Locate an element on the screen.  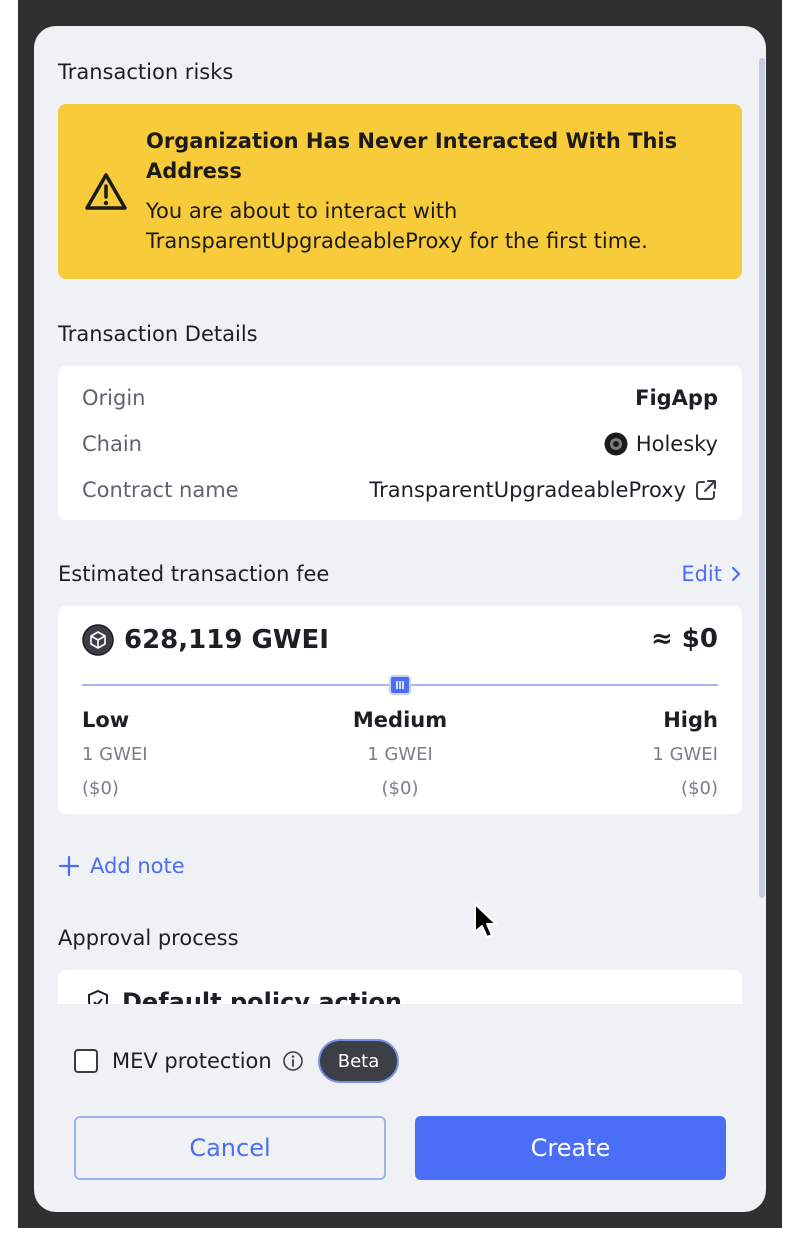
detail-label: Origin is located at coordinates (114, 398).